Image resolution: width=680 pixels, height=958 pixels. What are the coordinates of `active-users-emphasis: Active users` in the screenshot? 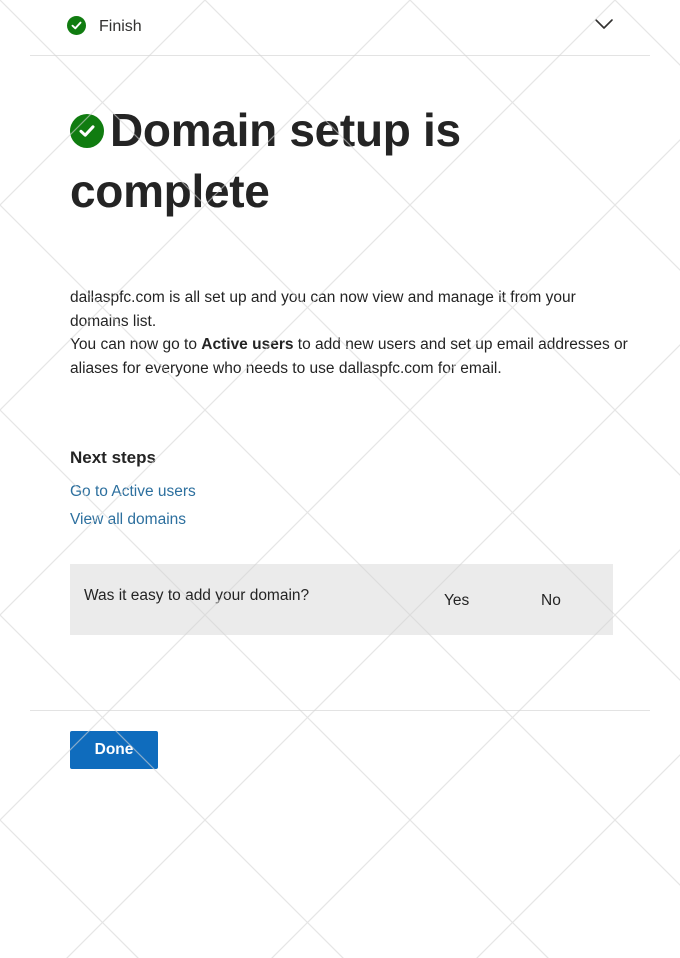 It's located at (247, 344).